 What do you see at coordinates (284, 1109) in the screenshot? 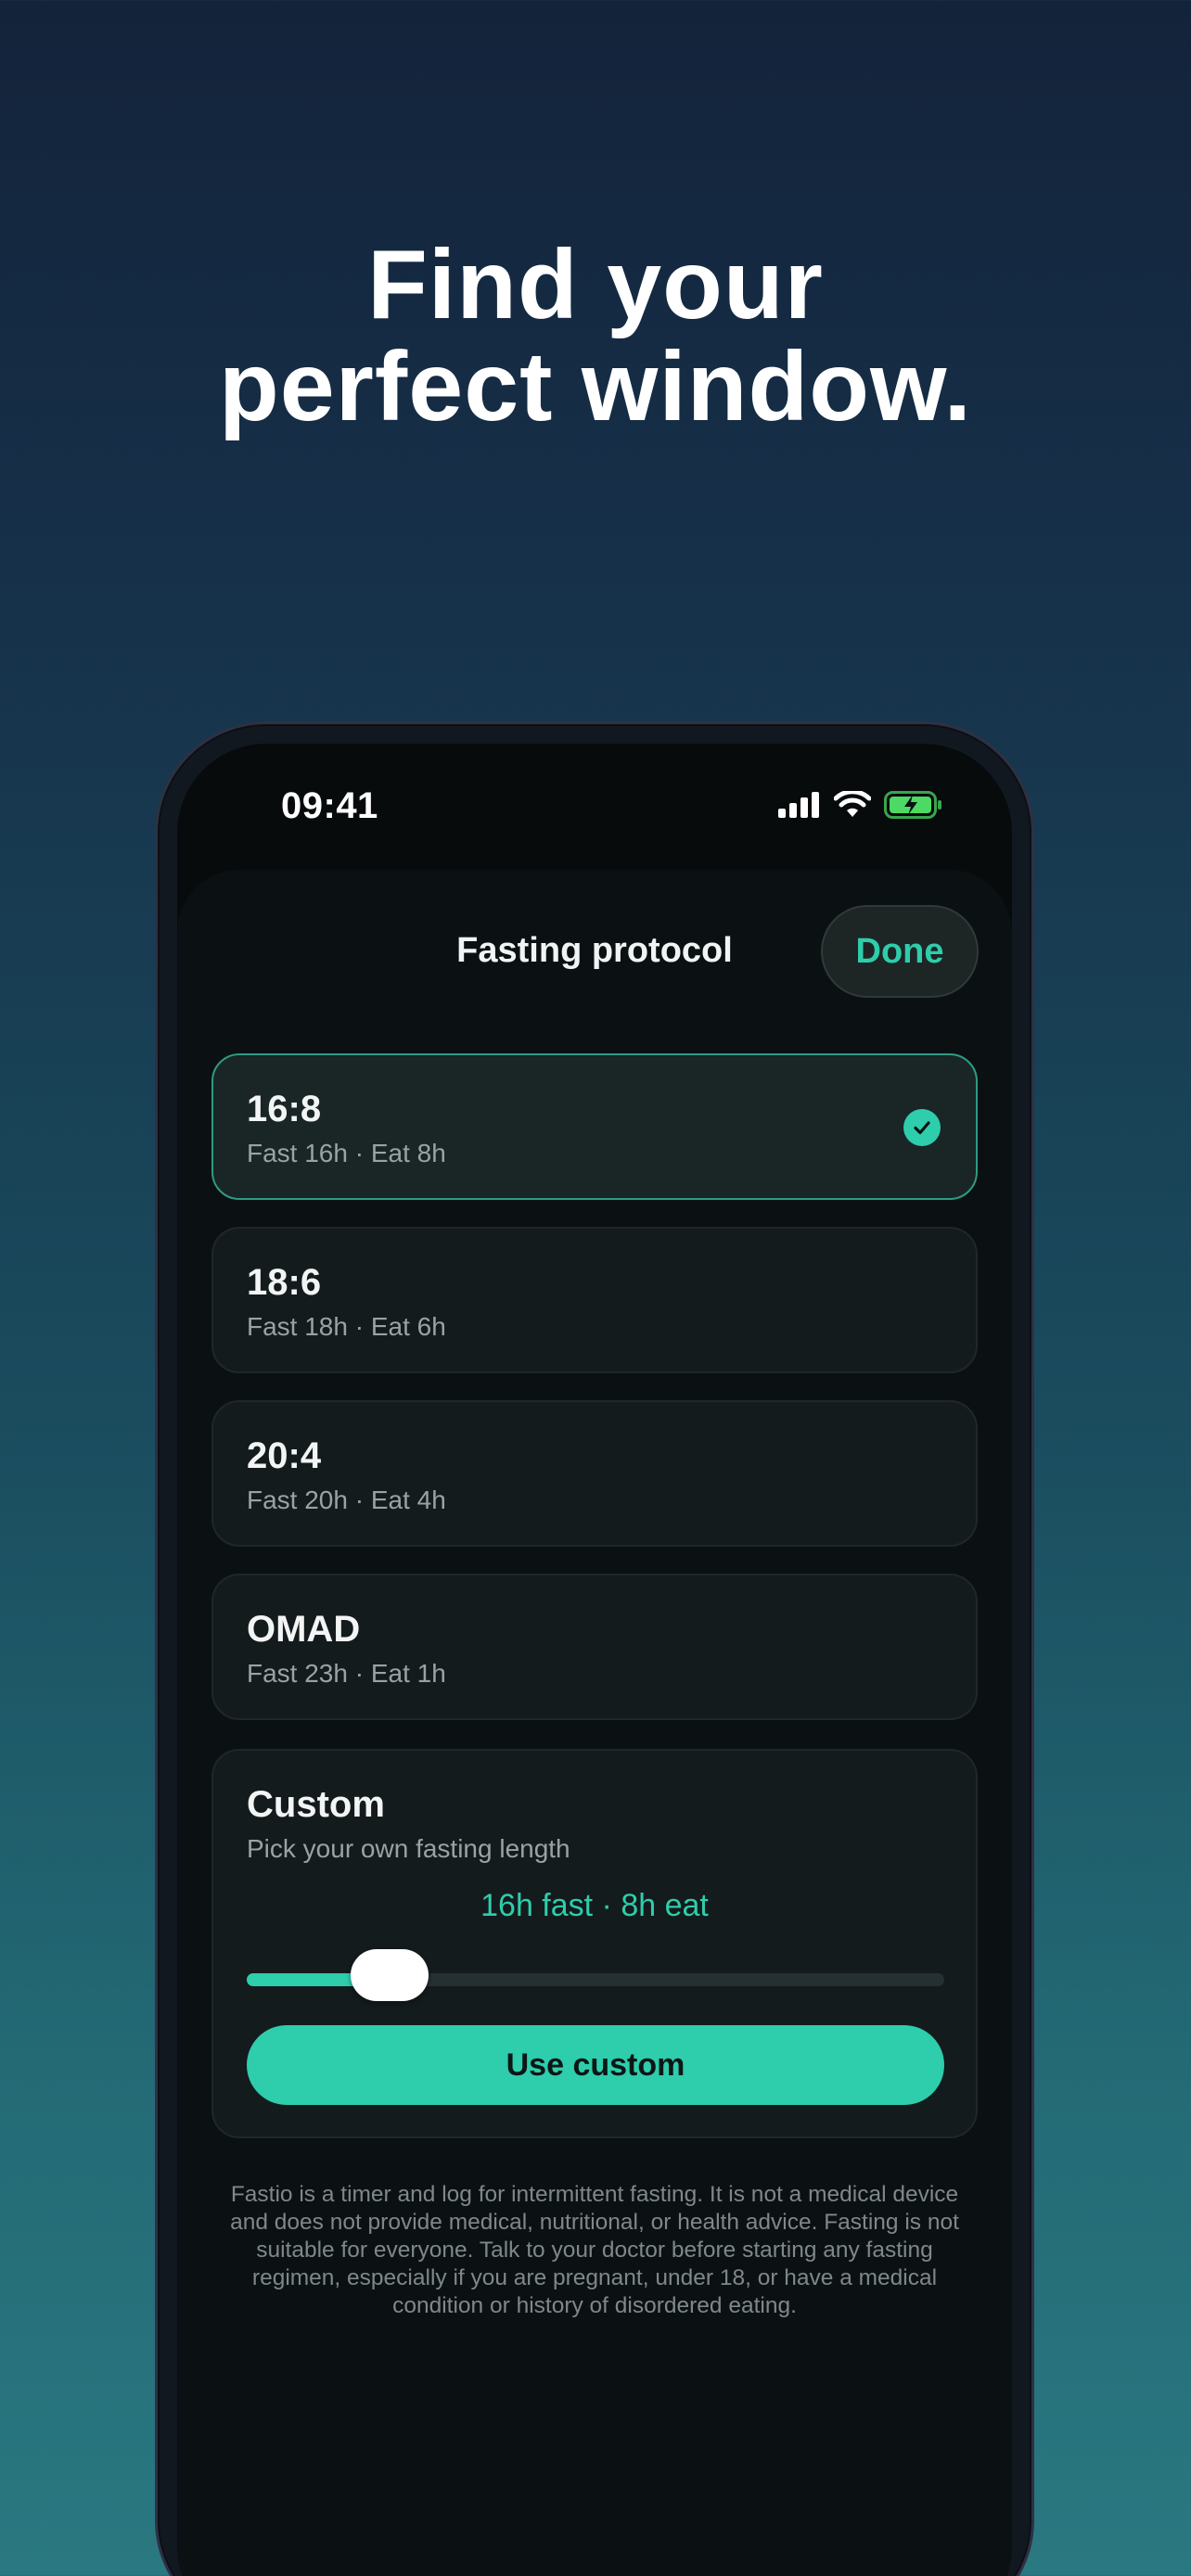
I see `protocol-title: 16:8` at bounding box center [284, 1109].